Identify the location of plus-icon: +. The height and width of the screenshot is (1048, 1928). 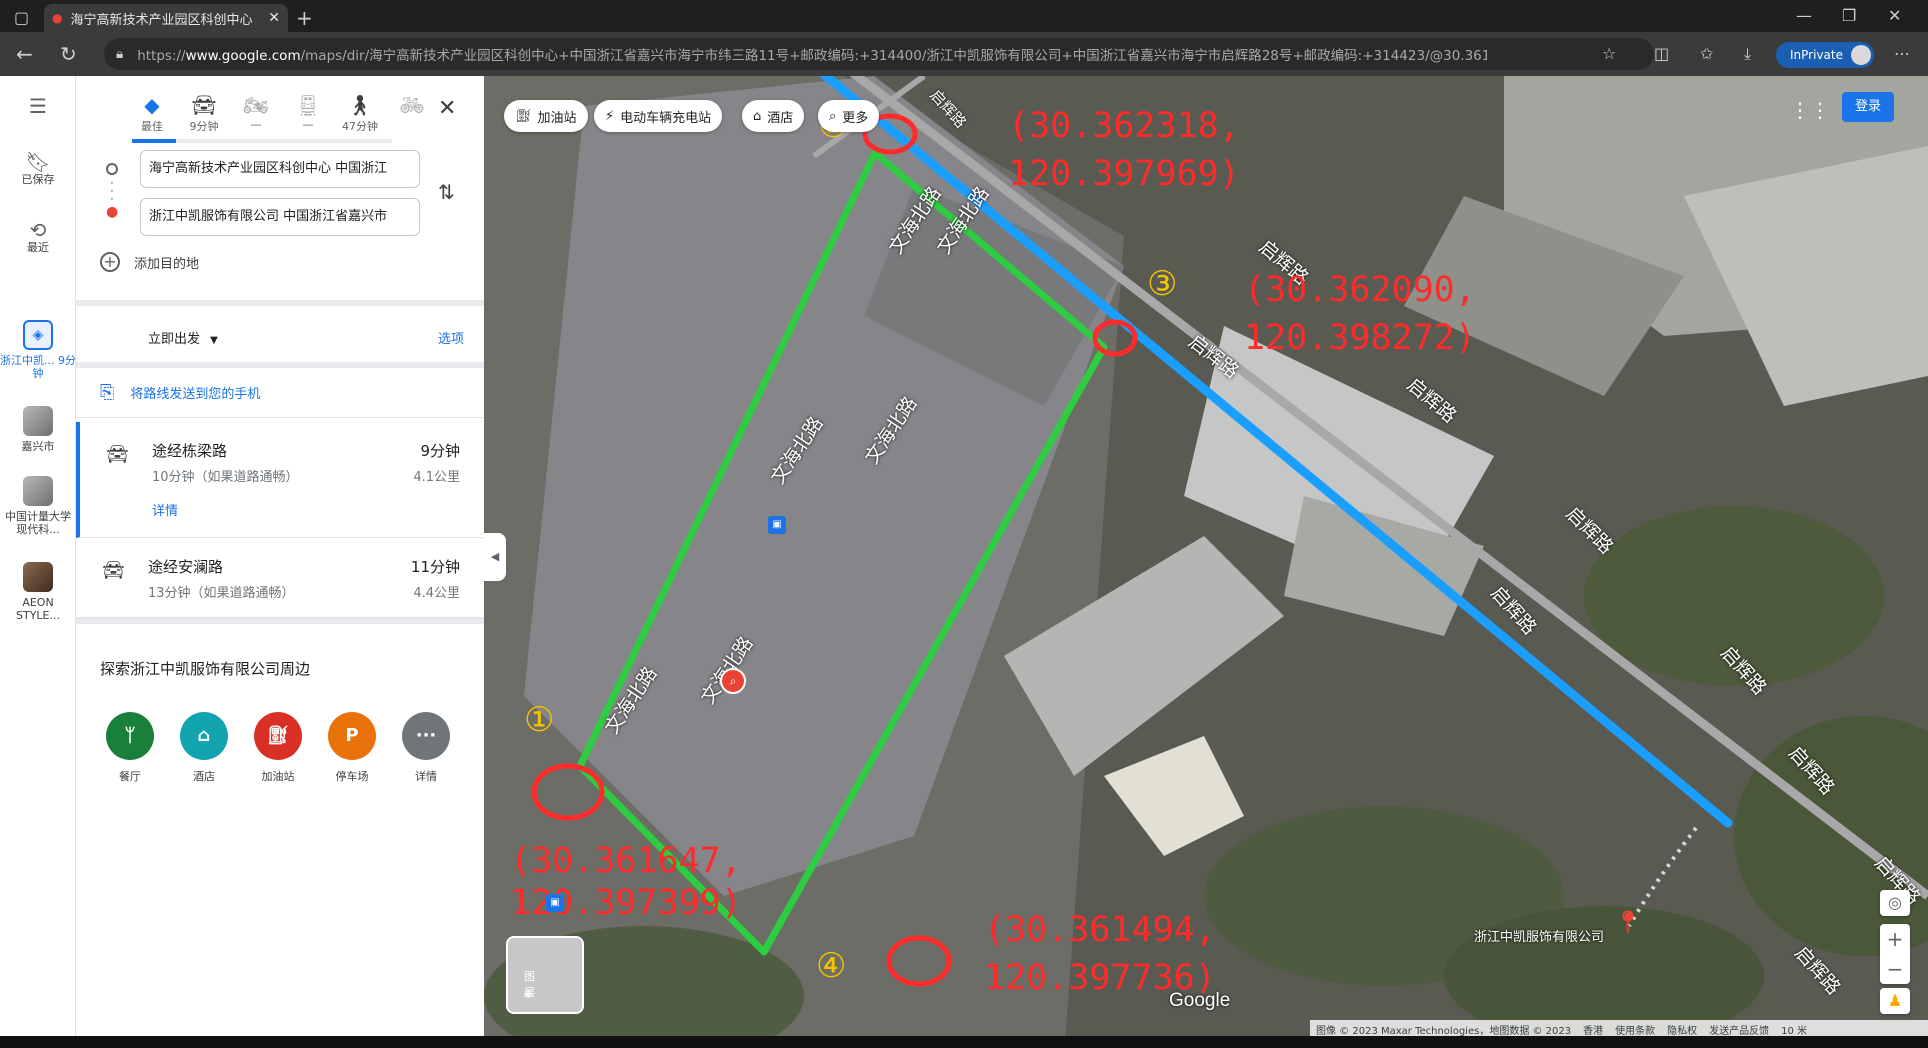
(110, 262).